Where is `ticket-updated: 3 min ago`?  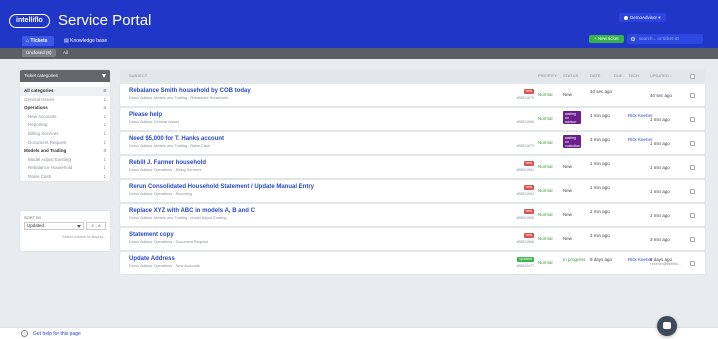 ticket-updated: 3 min ago is located at coordinates (660, 239).